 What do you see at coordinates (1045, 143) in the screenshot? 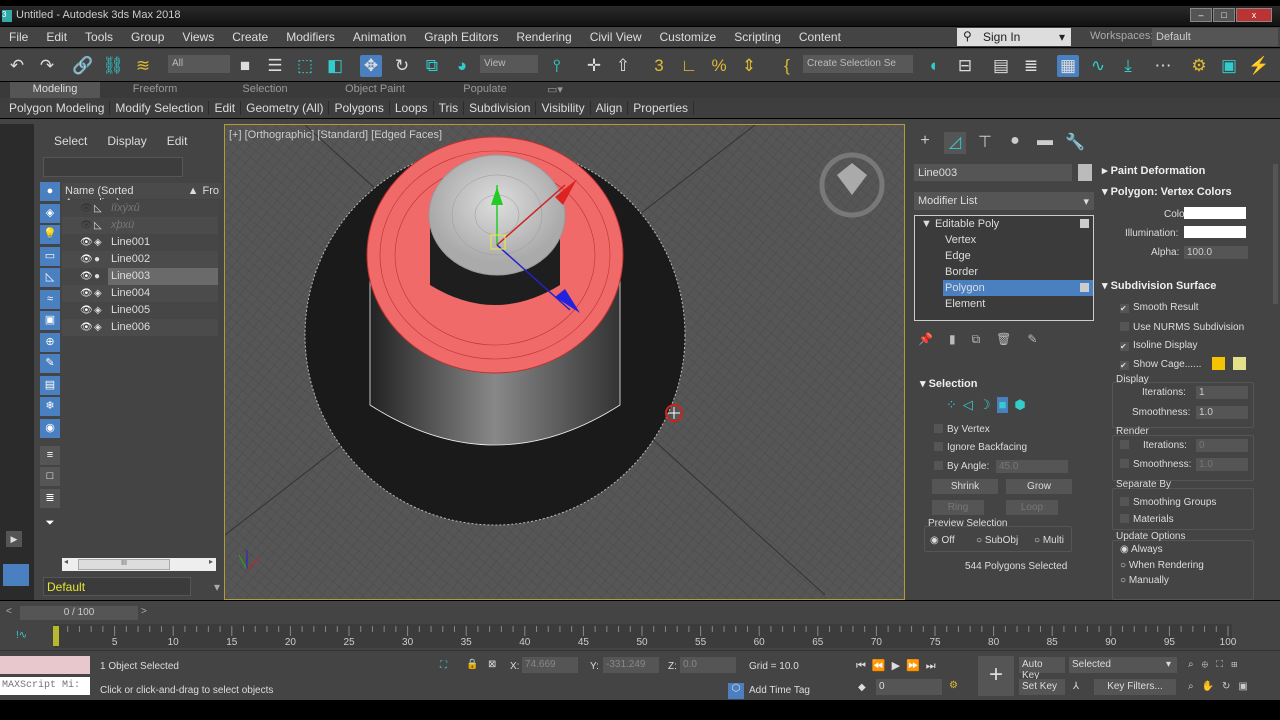
I see `display-tab-icon: ▬` at bounding box center [1045, 143].